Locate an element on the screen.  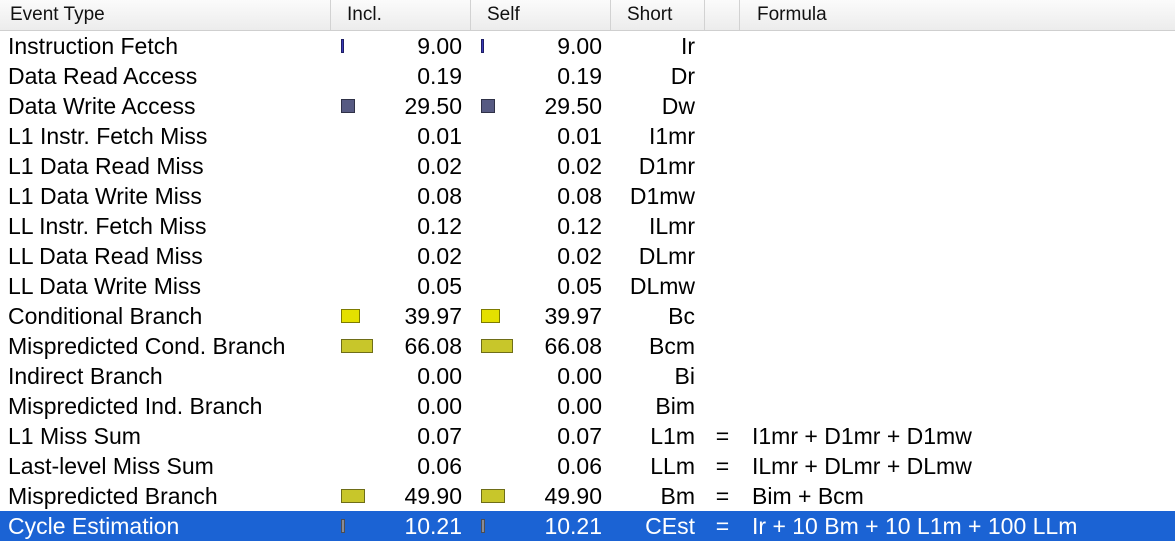
self-value: 0.00 is located at coordinates (579, 376).